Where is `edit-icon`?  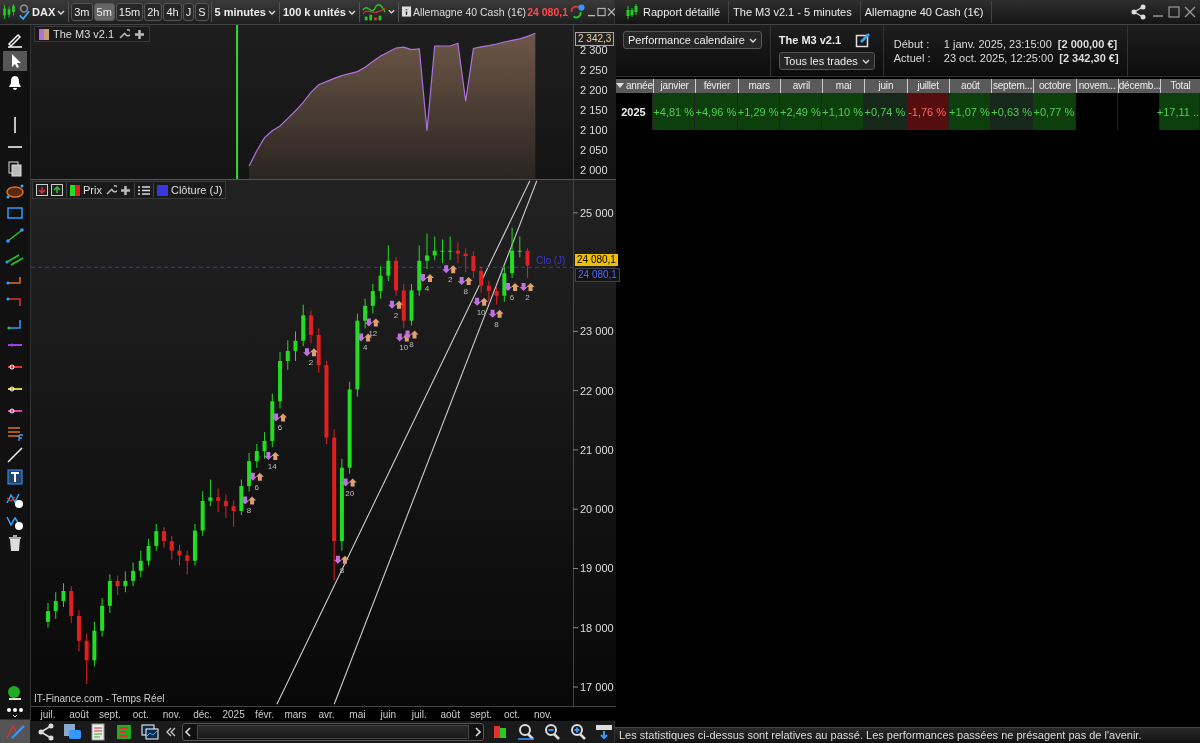
edit-icon is located at coordinates (863, 40).